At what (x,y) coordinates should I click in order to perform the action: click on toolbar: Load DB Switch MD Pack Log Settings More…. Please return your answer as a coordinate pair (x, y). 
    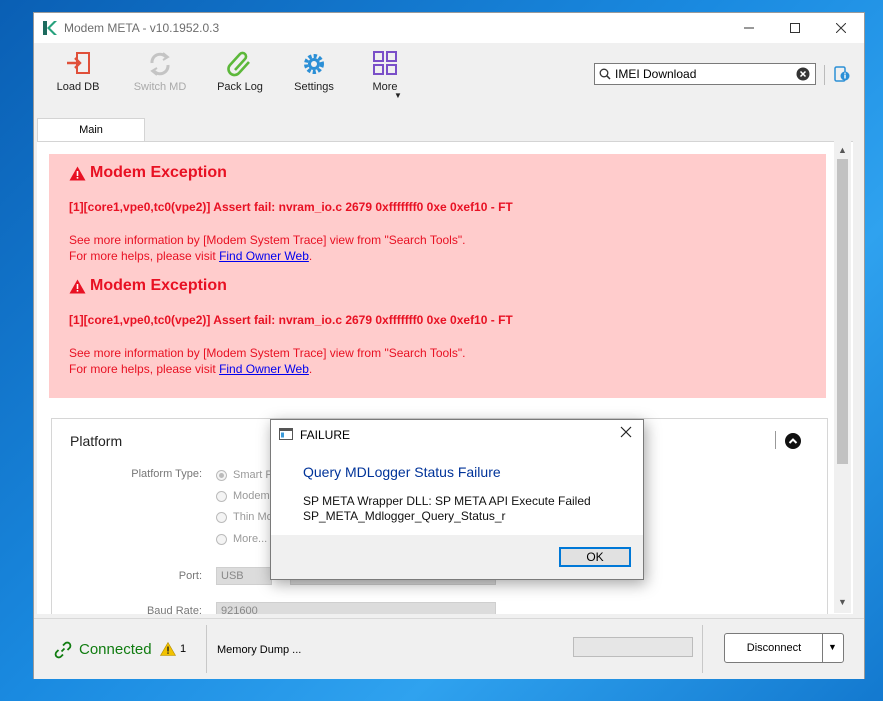
    Looking at the image, I should click on (449, 78).